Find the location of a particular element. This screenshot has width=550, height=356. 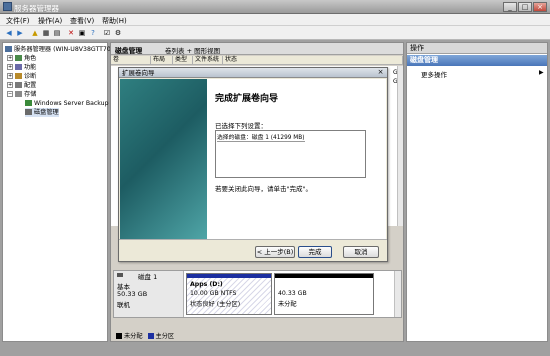

server-icon is located at coordinates (8, 49).